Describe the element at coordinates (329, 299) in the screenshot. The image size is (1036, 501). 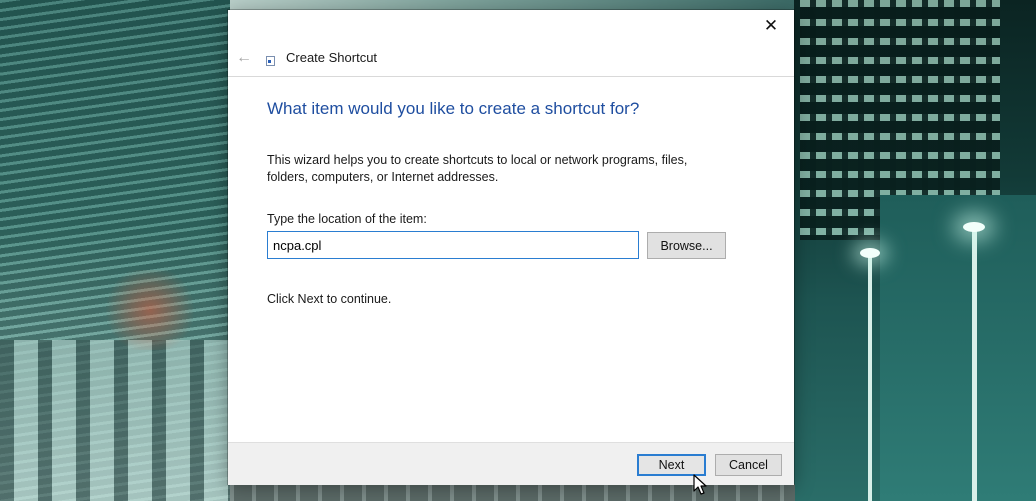
I see `continue-hint: Click Next to continue.` at that location.